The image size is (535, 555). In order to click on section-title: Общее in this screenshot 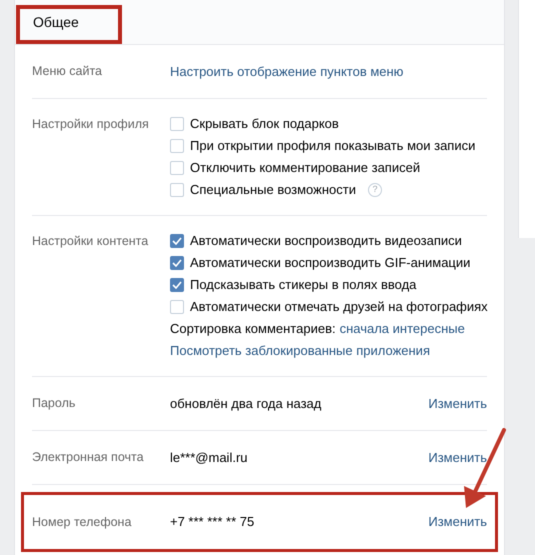, I will do `click(56, 22)`.